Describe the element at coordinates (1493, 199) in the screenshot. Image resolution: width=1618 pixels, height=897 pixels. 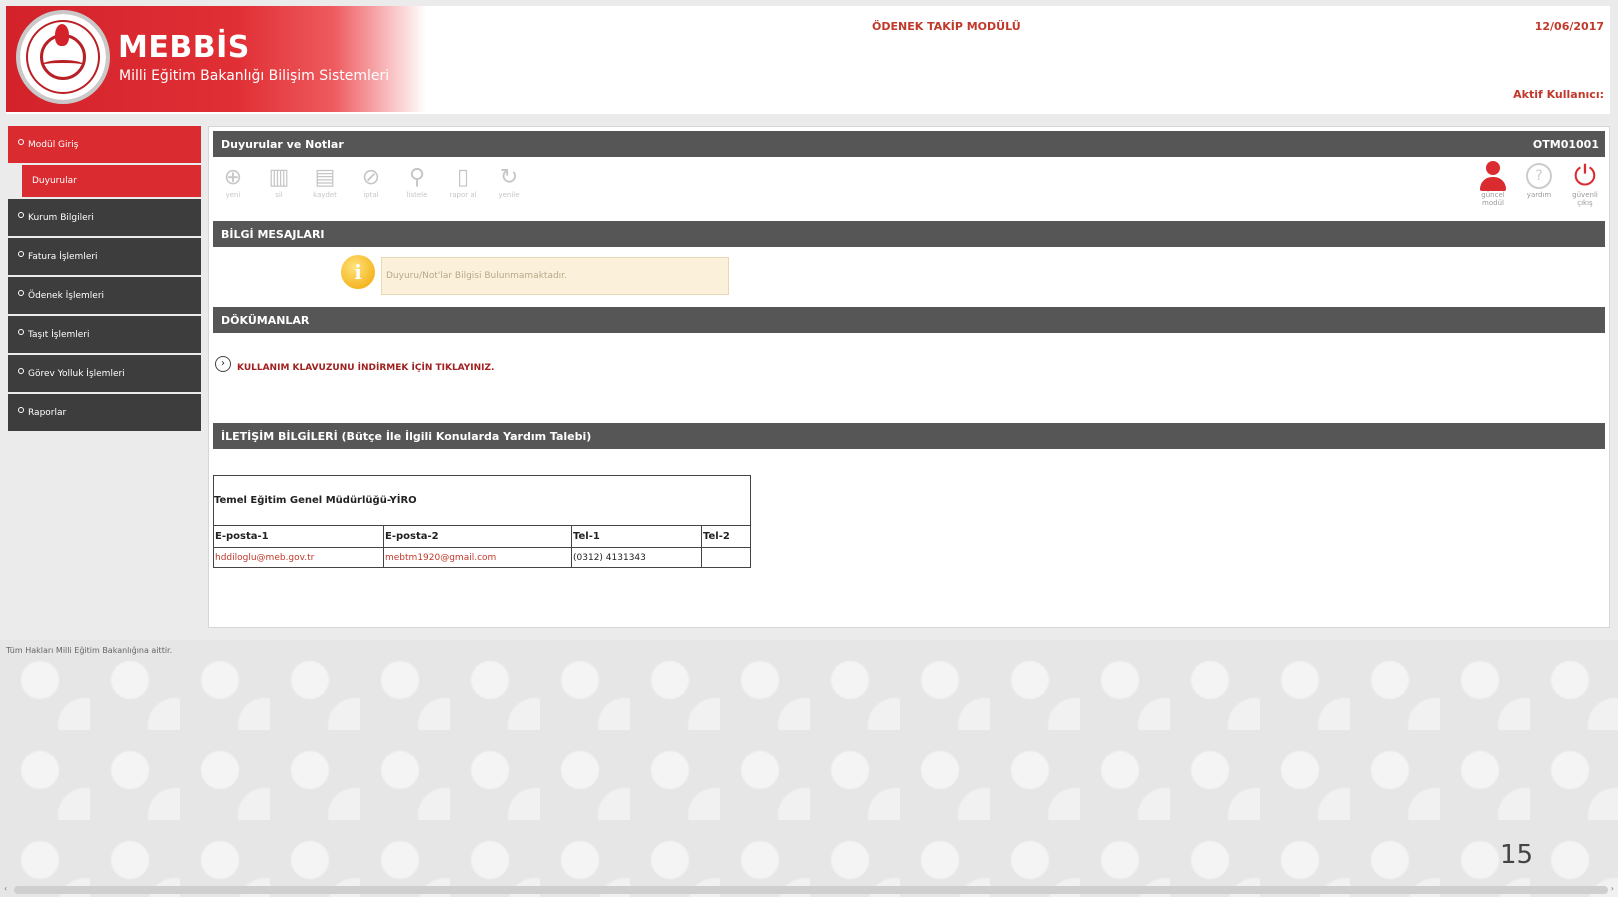
I see `right-tool-label: güncel modül` at that location.